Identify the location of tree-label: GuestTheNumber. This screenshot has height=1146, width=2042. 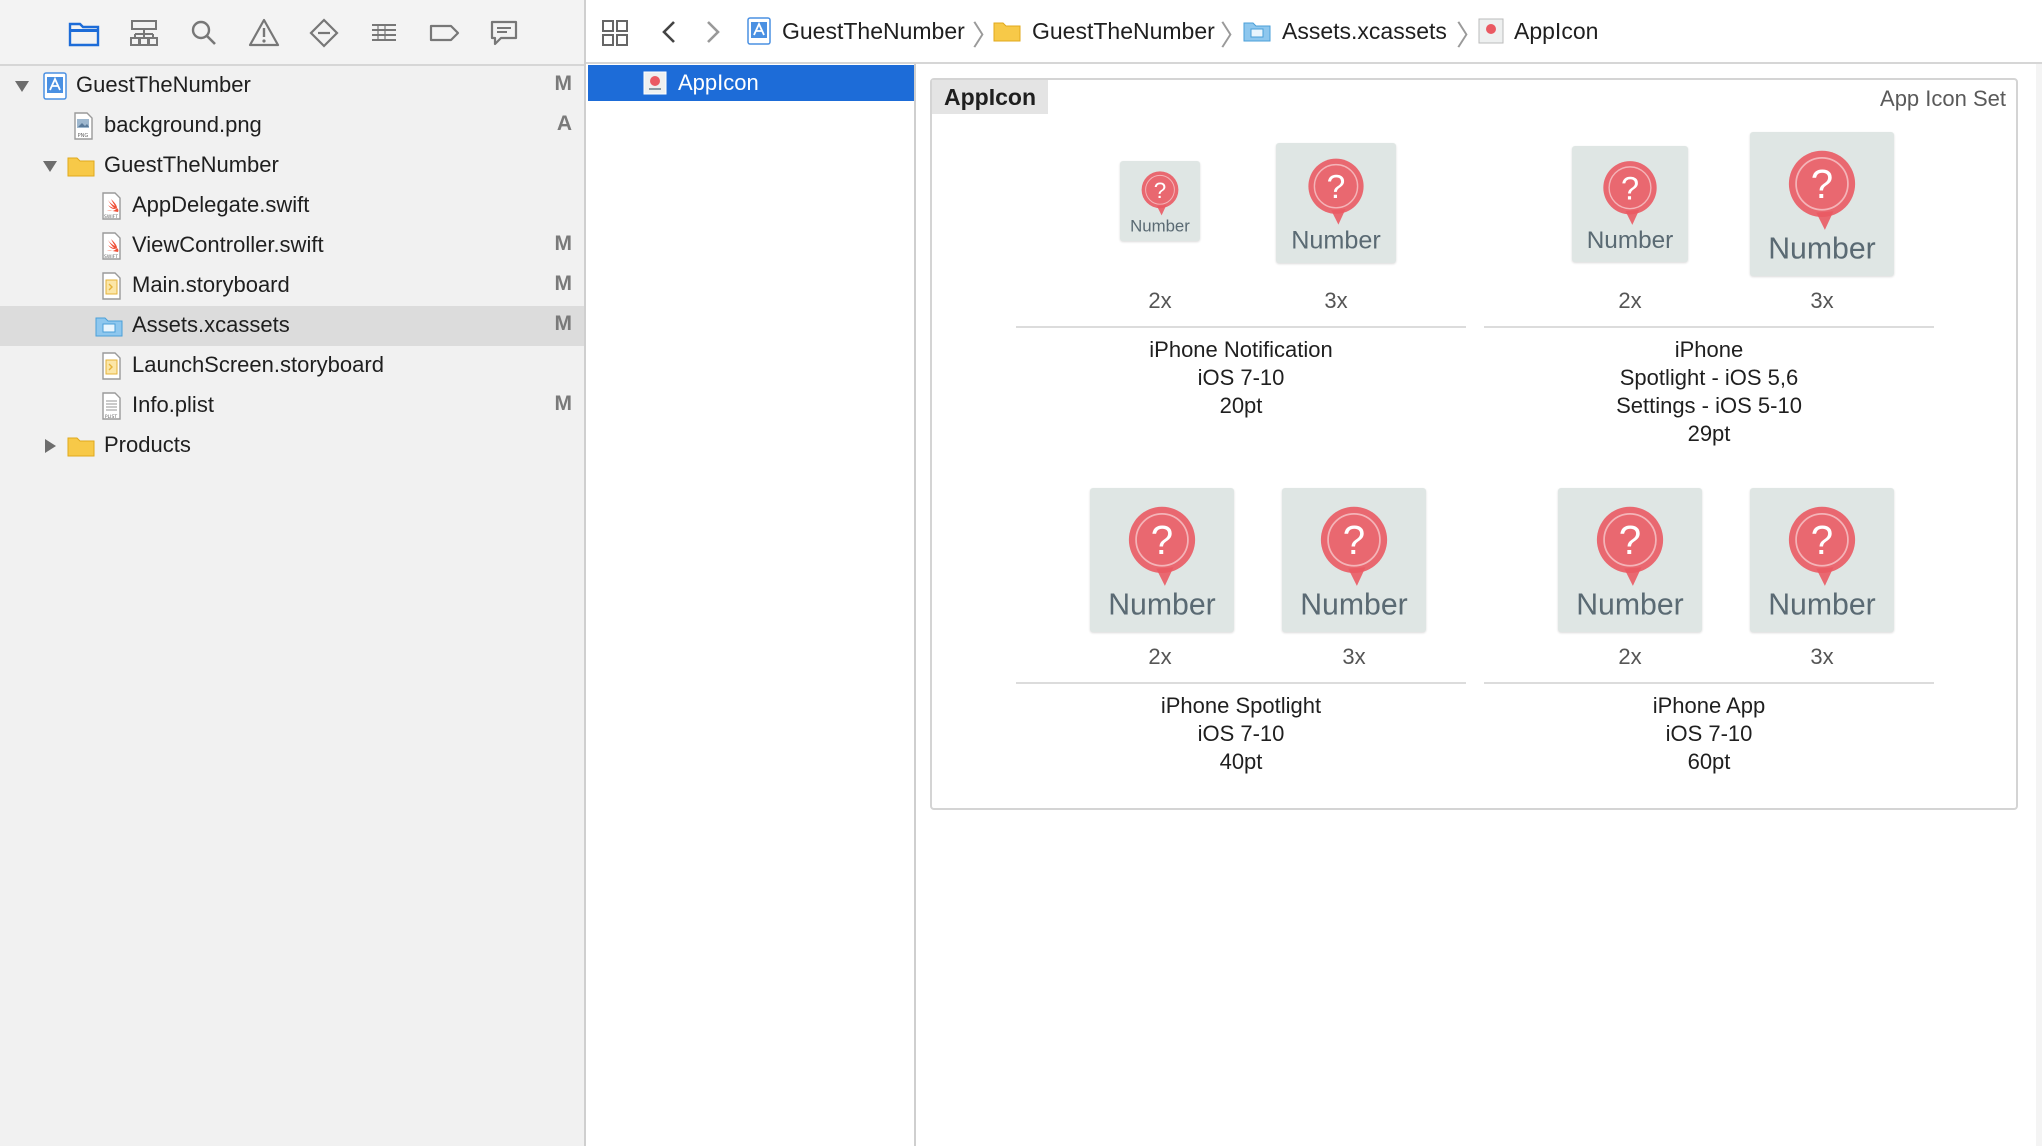
(163, 84).